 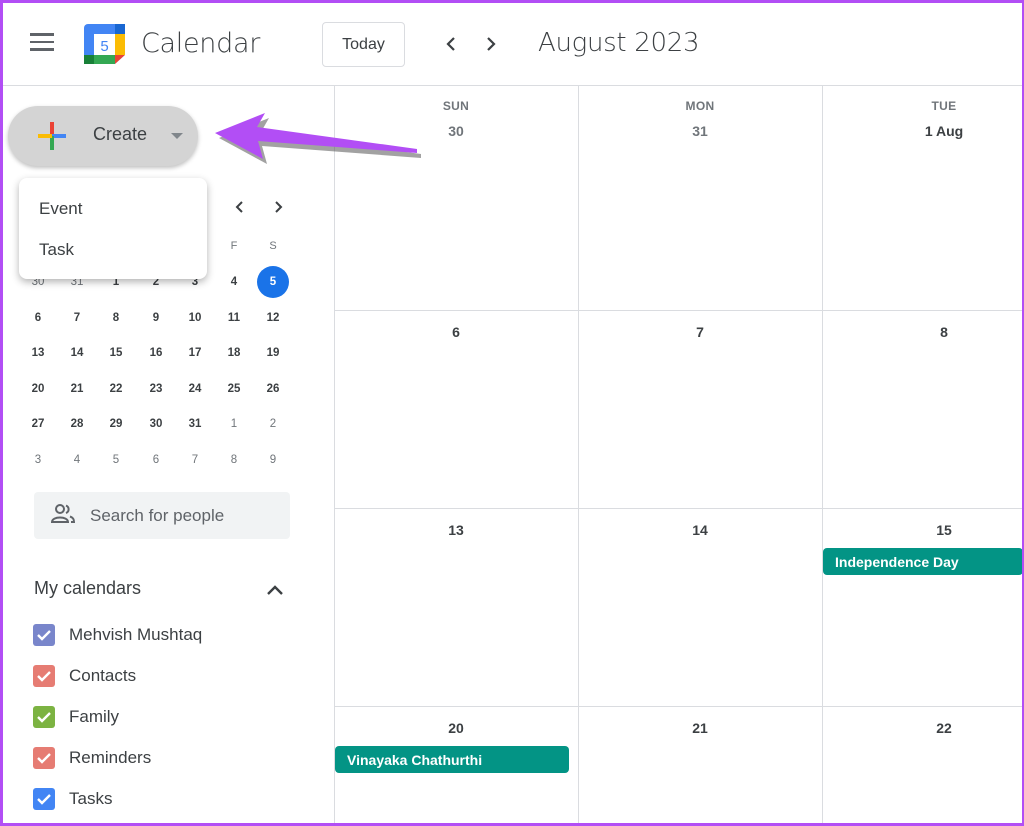 I want to click on calendar-label: Tasks, so click(x=91, y=798).